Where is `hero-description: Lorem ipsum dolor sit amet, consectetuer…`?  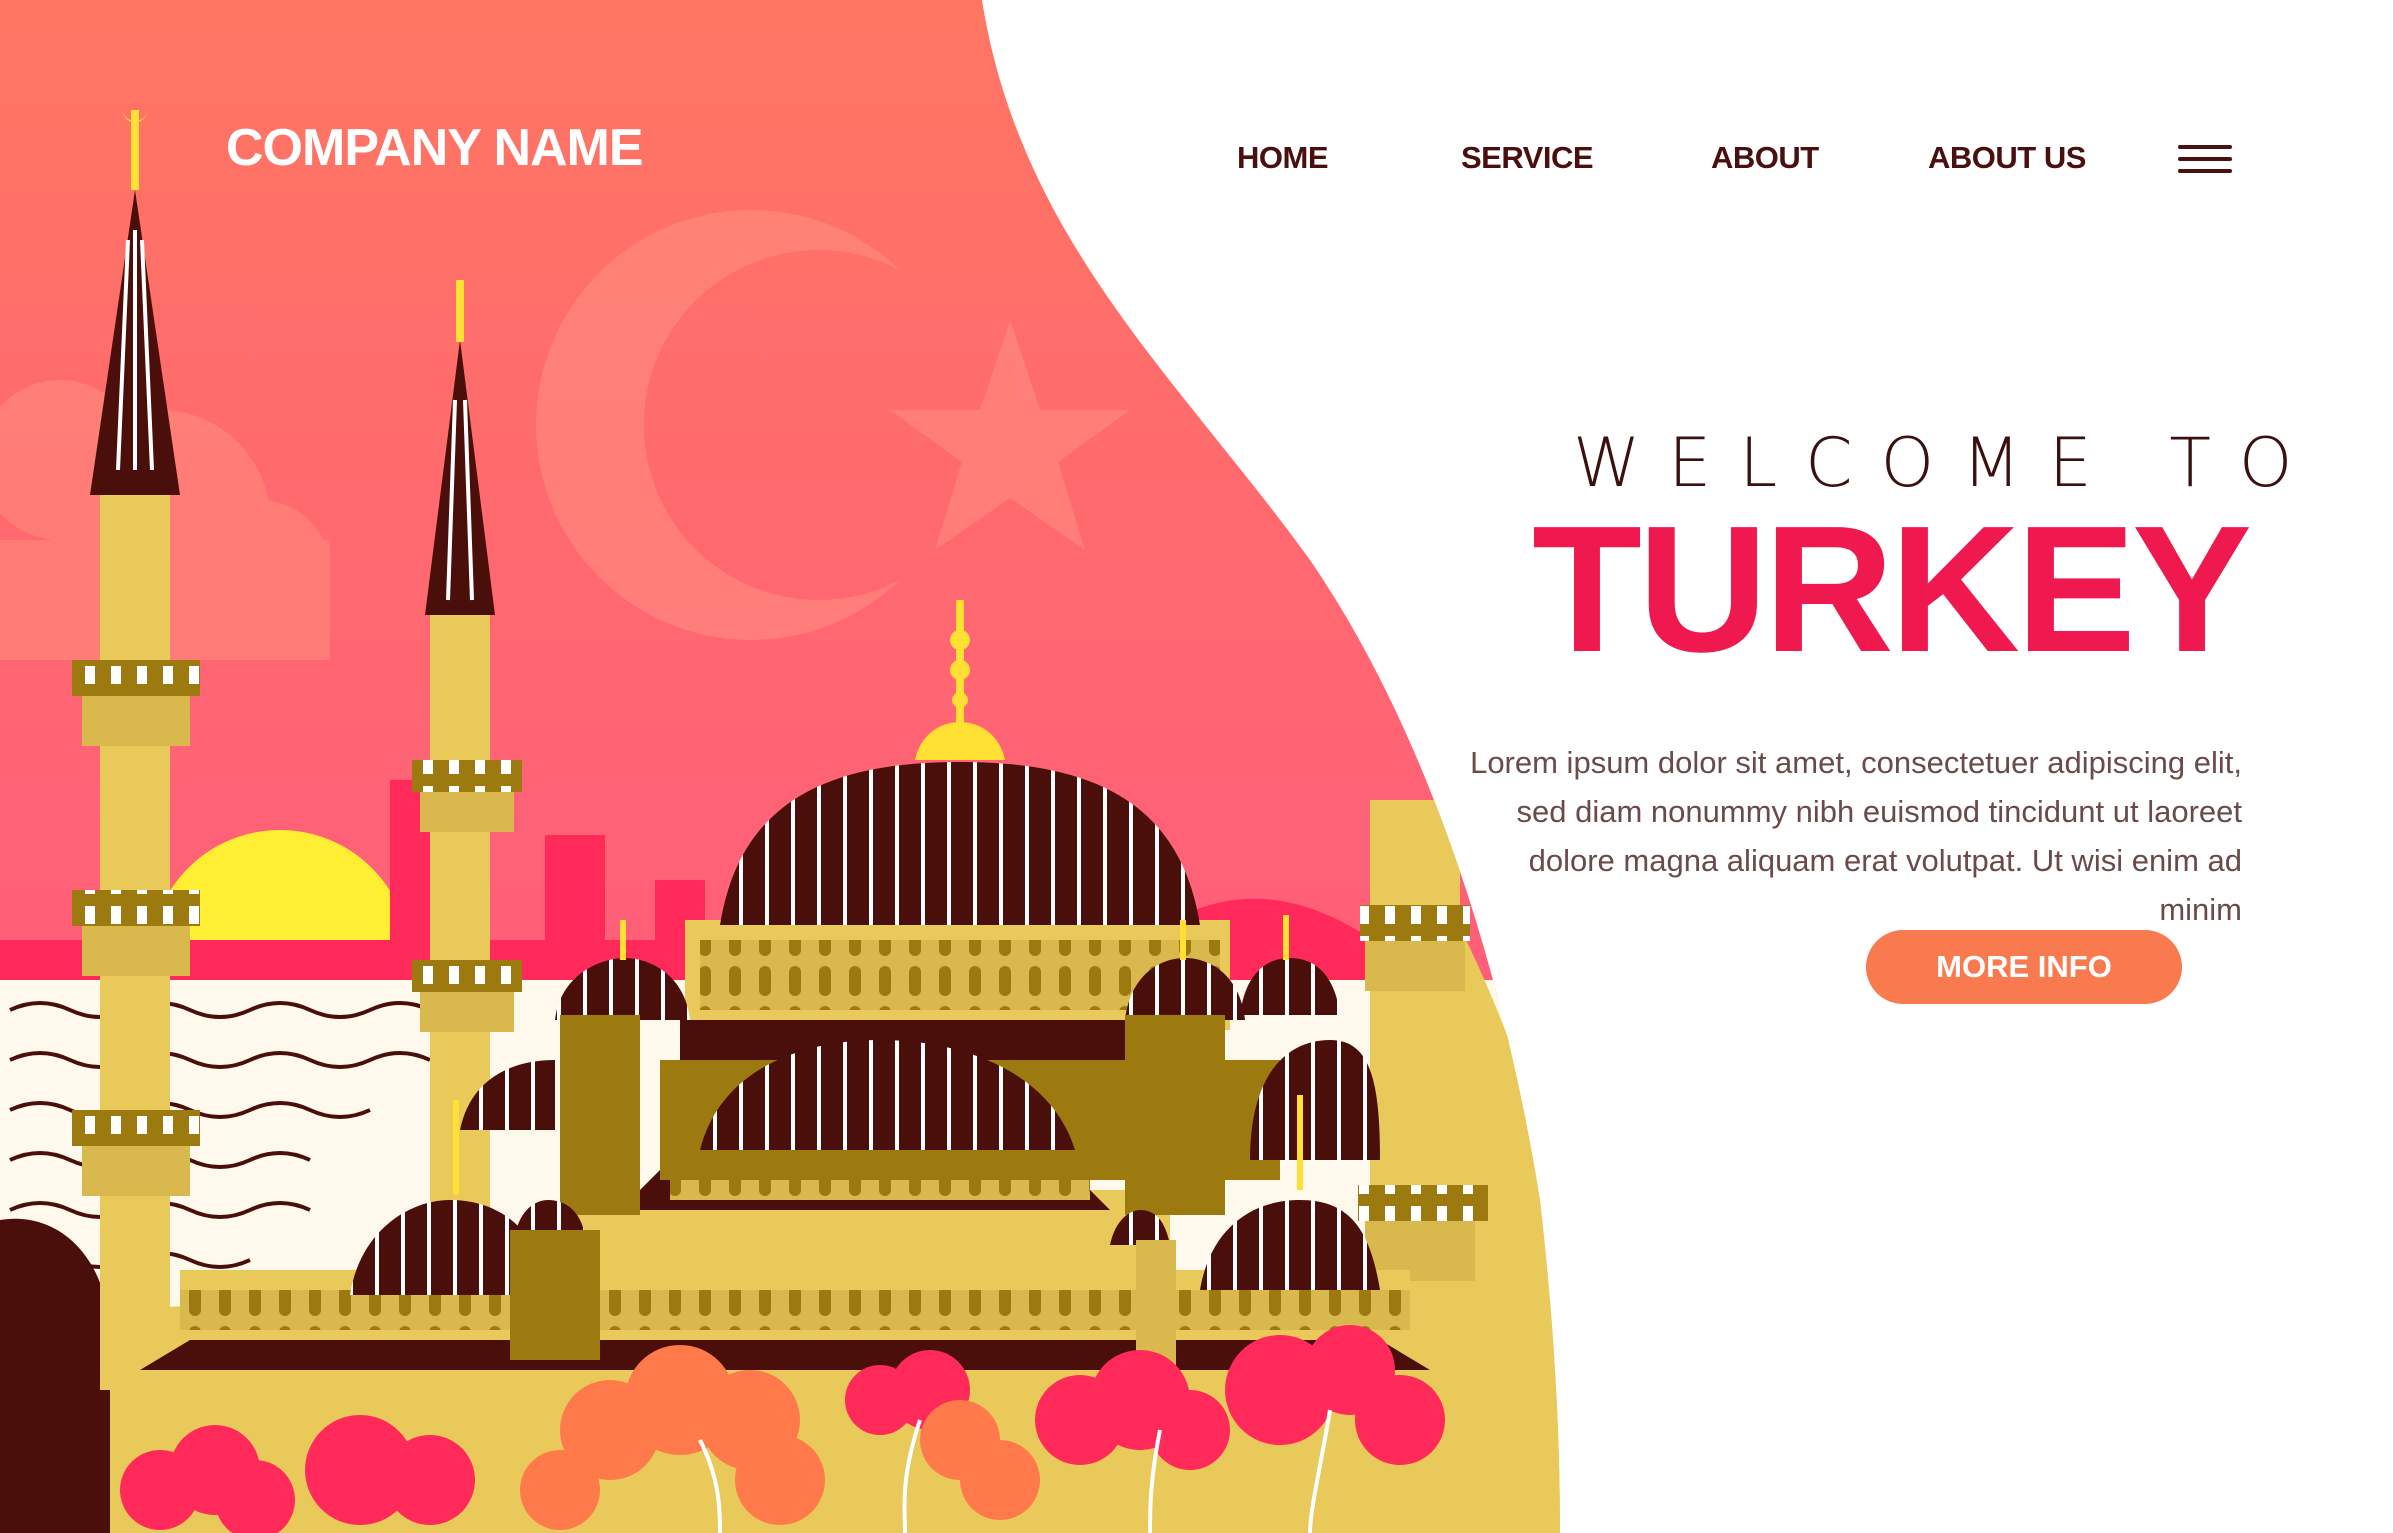 hero-description: Lorem ipsum dolor sit amet, consectetuer… is located at coordinates (1856, 836).